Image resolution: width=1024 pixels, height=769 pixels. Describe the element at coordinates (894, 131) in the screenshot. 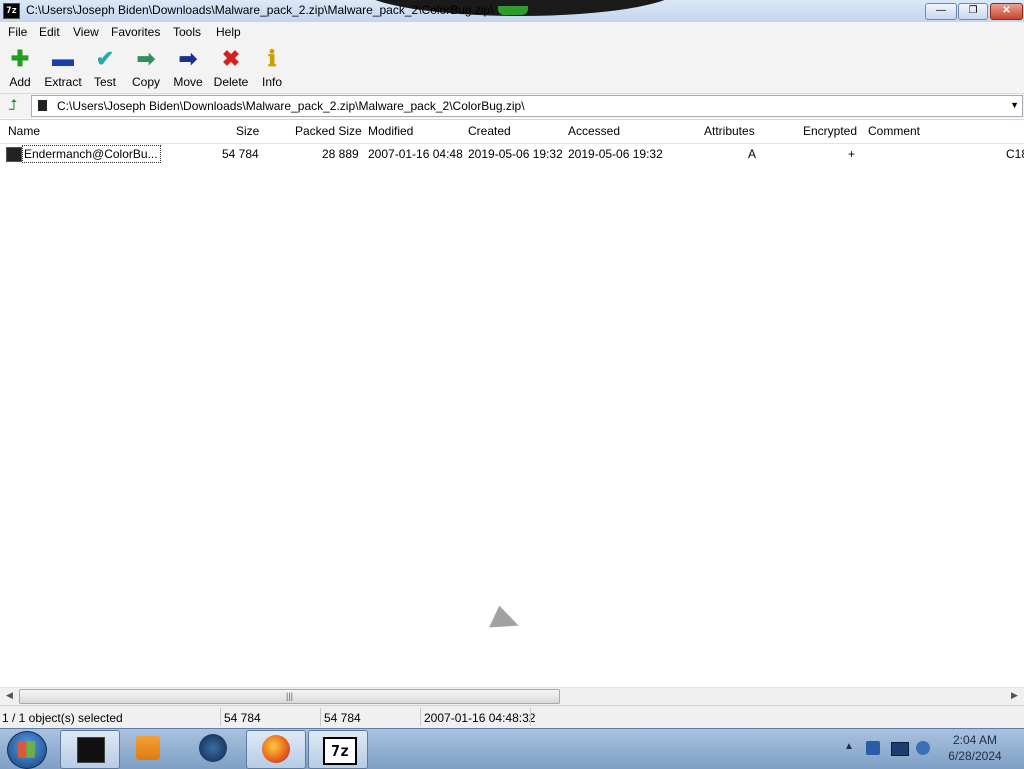

I see `column-header-comment: Comment` at that location.